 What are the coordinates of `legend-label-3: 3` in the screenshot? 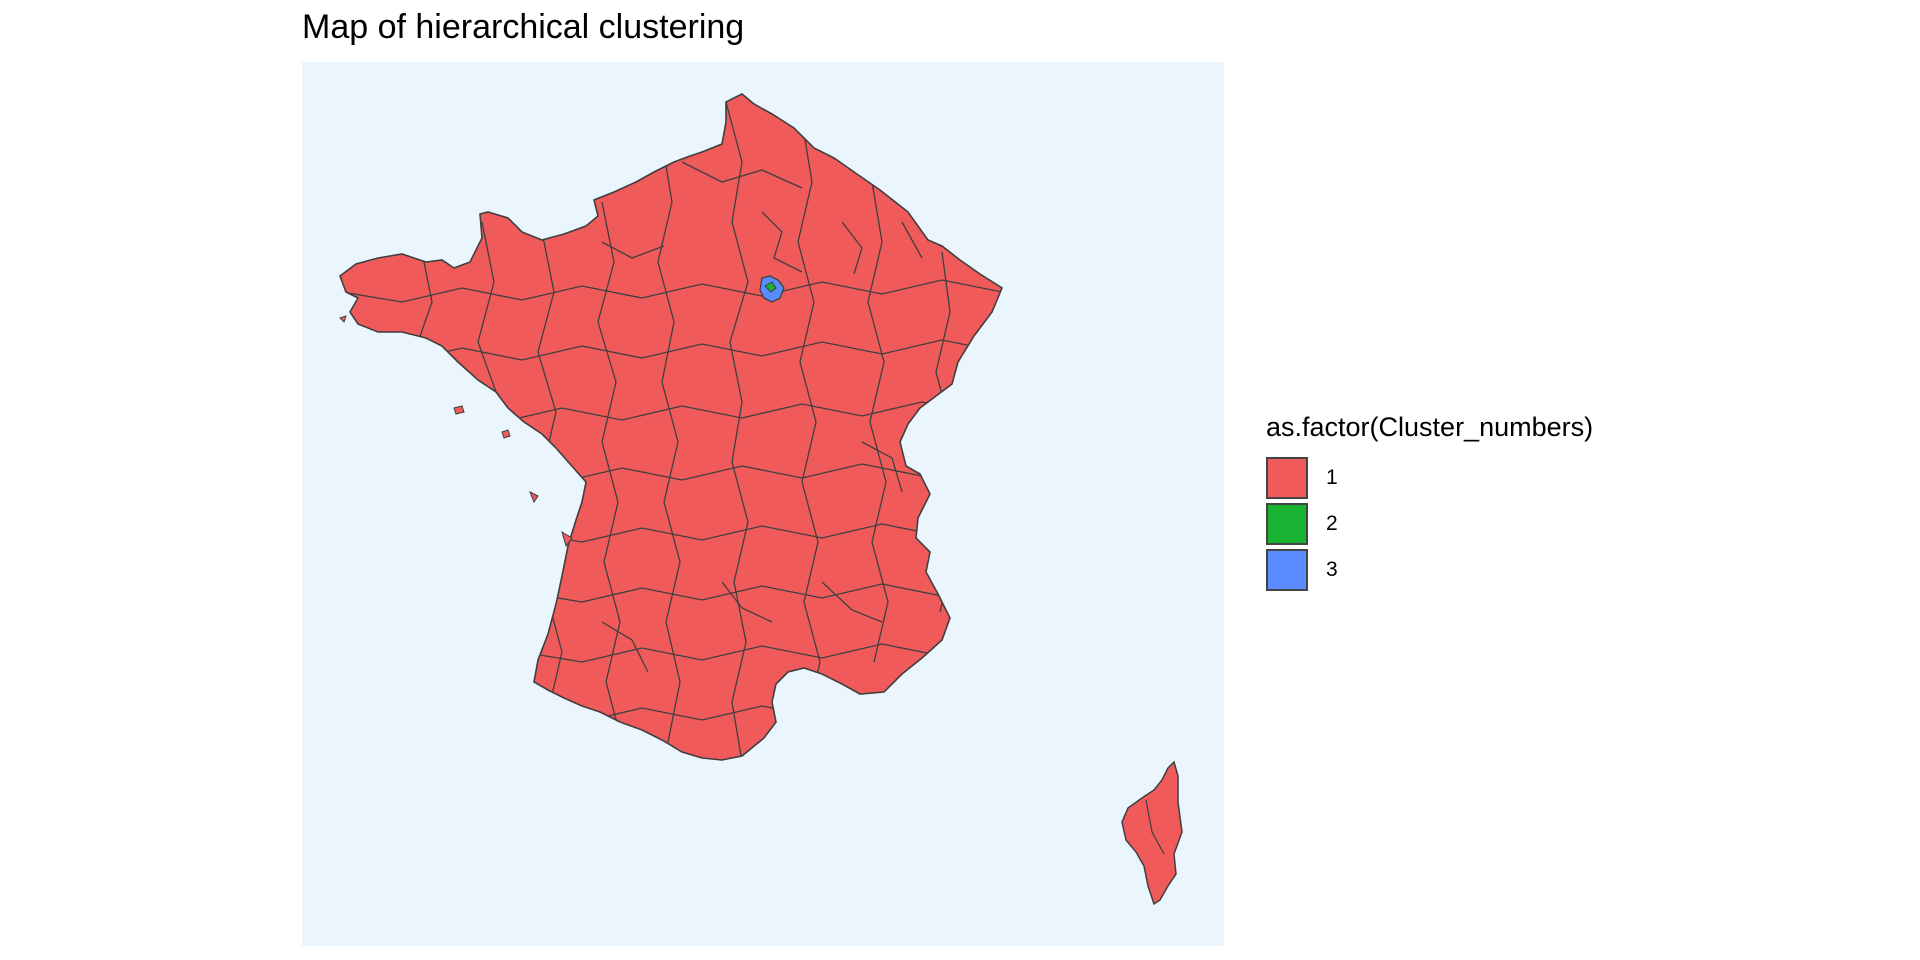 It's located at (1332, 569).